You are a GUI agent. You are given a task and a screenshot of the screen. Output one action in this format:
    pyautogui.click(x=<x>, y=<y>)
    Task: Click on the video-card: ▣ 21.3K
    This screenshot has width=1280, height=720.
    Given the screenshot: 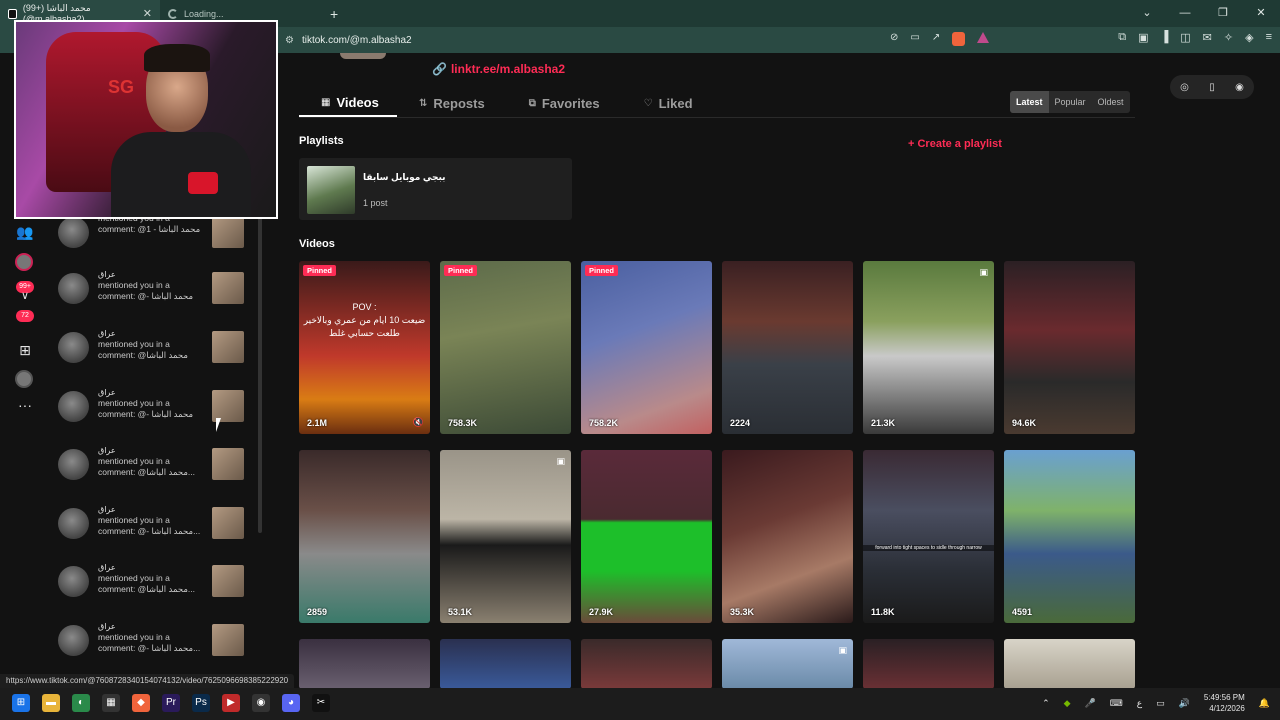 What is the action you would take?
    pyautogui.click(x=928, y=347)
    